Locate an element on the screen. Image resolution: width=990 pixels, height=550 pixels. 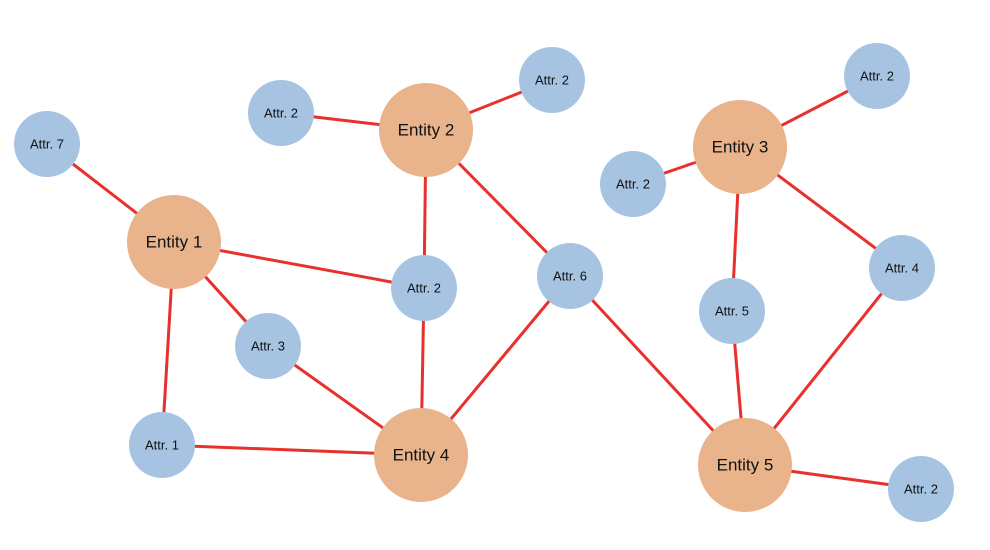
node-label: Attr. 7 is located at coordinates (47, 144).